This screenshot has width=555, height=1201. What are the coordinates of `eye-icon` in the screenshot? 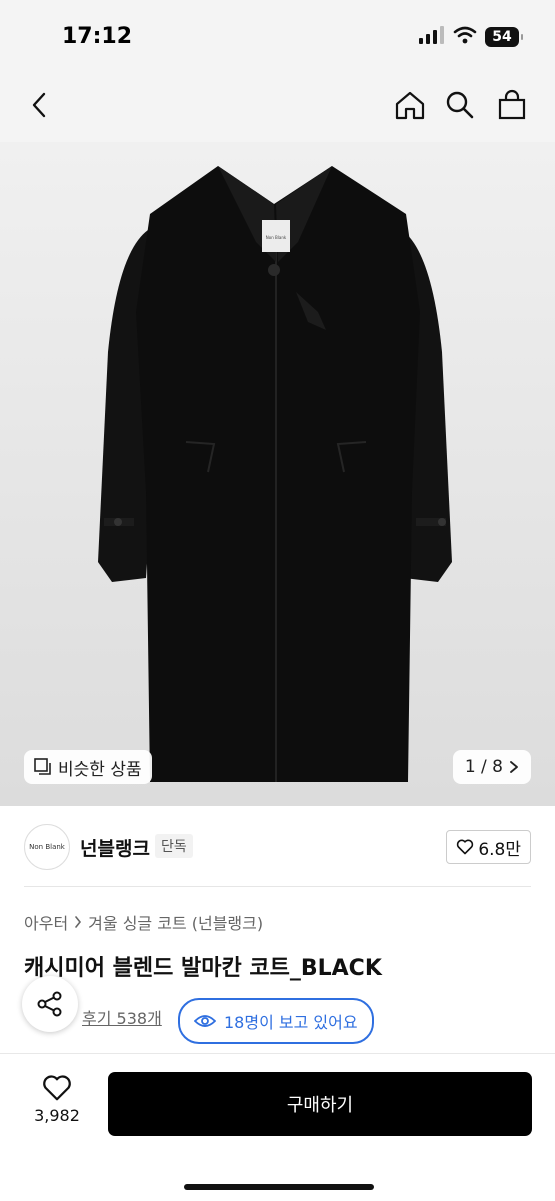 It's located at (205, 1021).